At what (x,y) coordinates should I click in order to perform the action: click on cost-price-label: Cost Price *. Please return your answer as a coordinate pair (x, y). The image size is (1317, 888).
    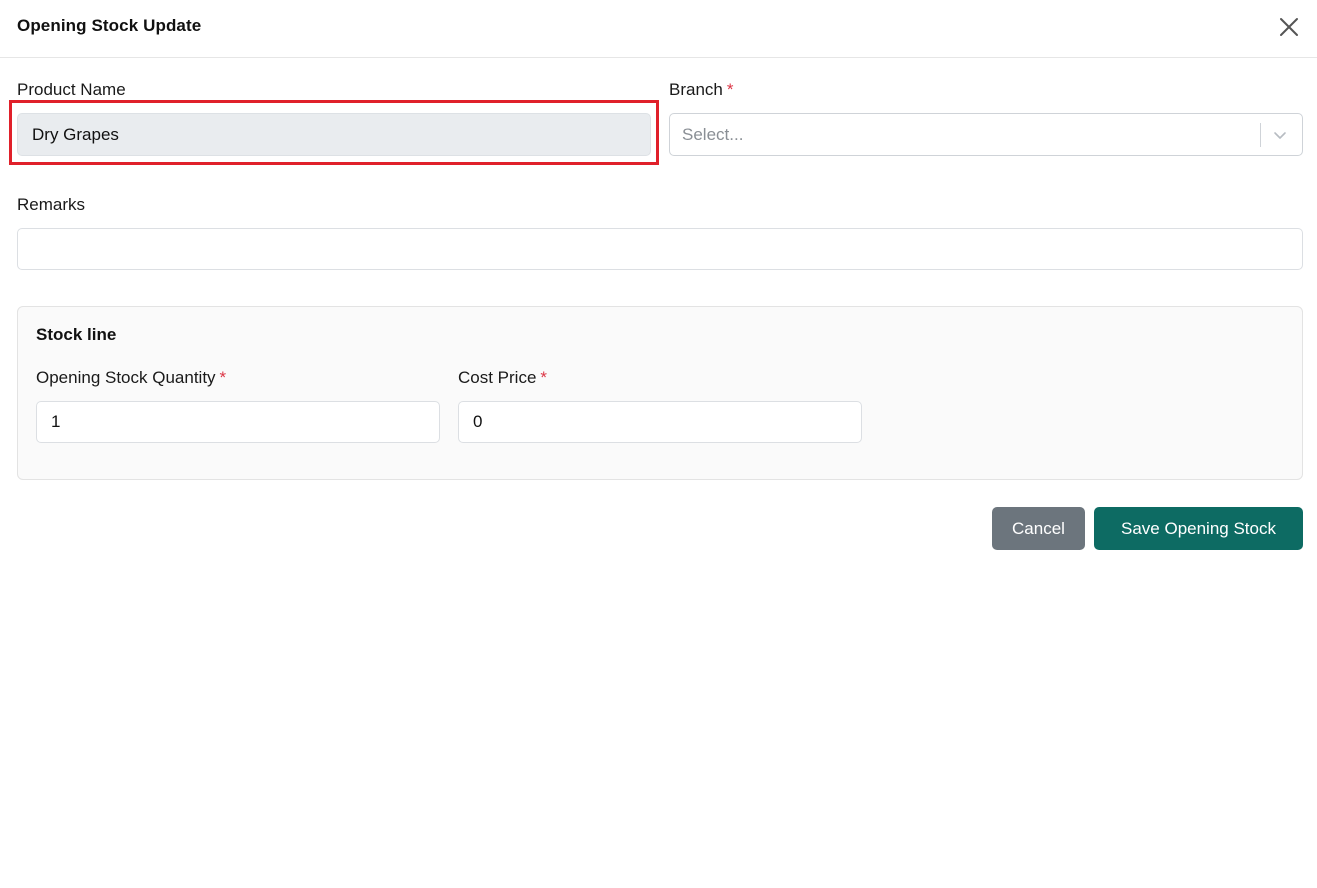
    Looking at the image, I should click on (502, 378).